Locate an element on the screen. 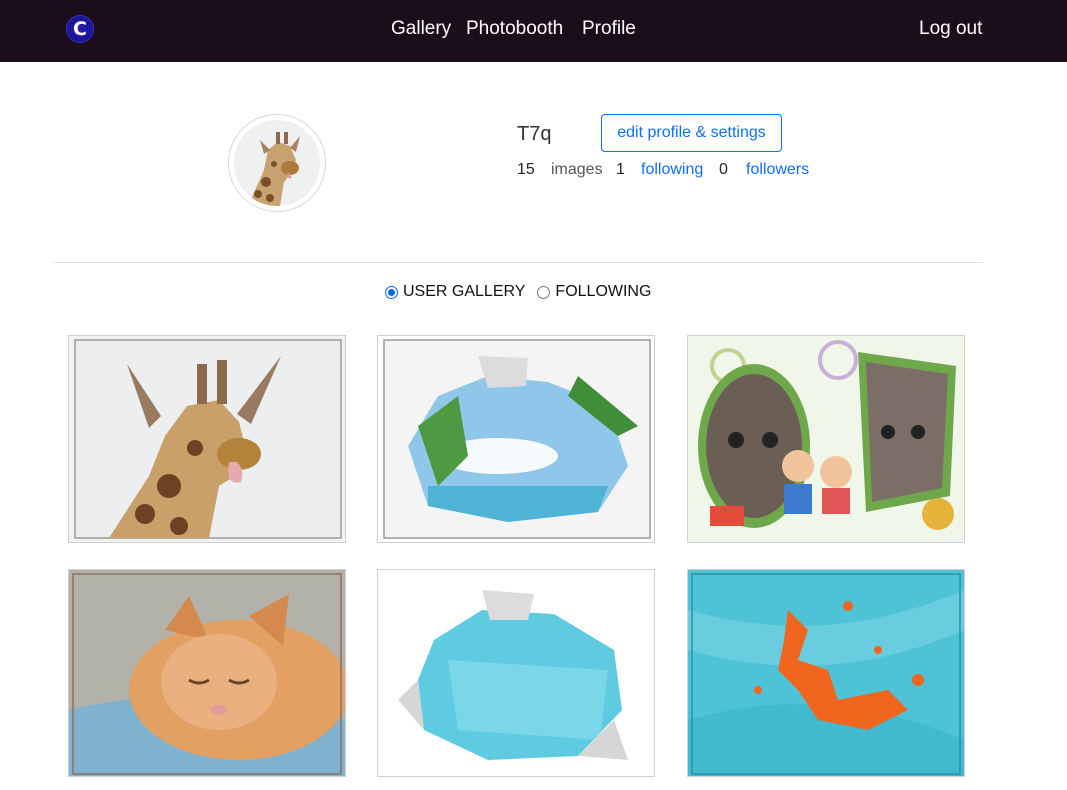 This screenshot has width=1067, height=790. user-gallery-label: USER GALLERY is located at coordinates (464, 292).